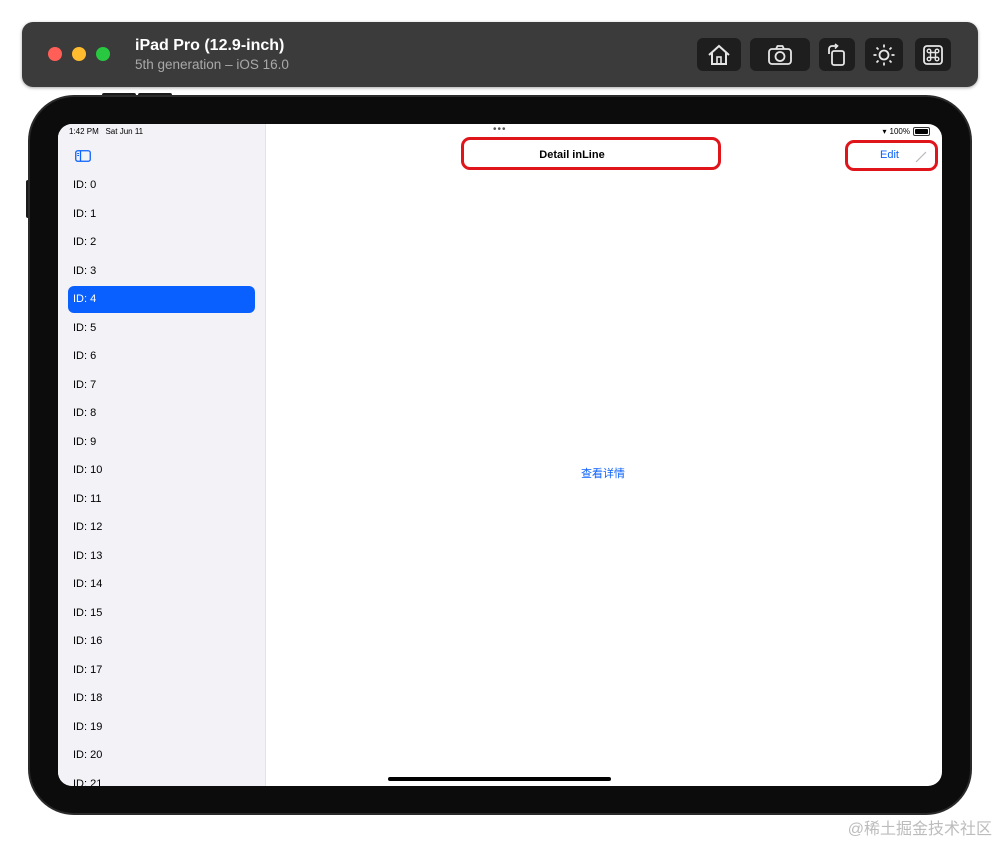  Describe the element at coordinates (921, 157) in the screenshot. I see `pencil-icon` at that location.